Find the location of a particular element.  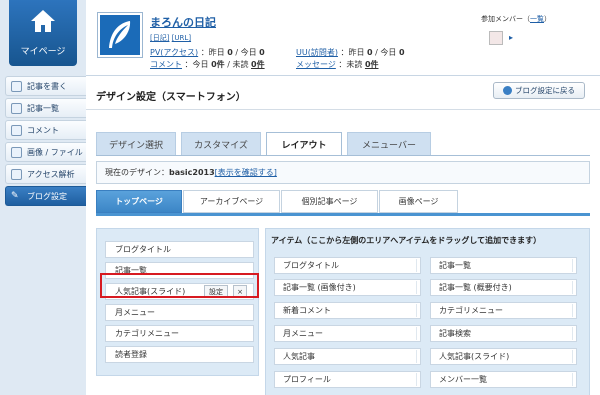

member-avatar is located at coordinates (496, 38).